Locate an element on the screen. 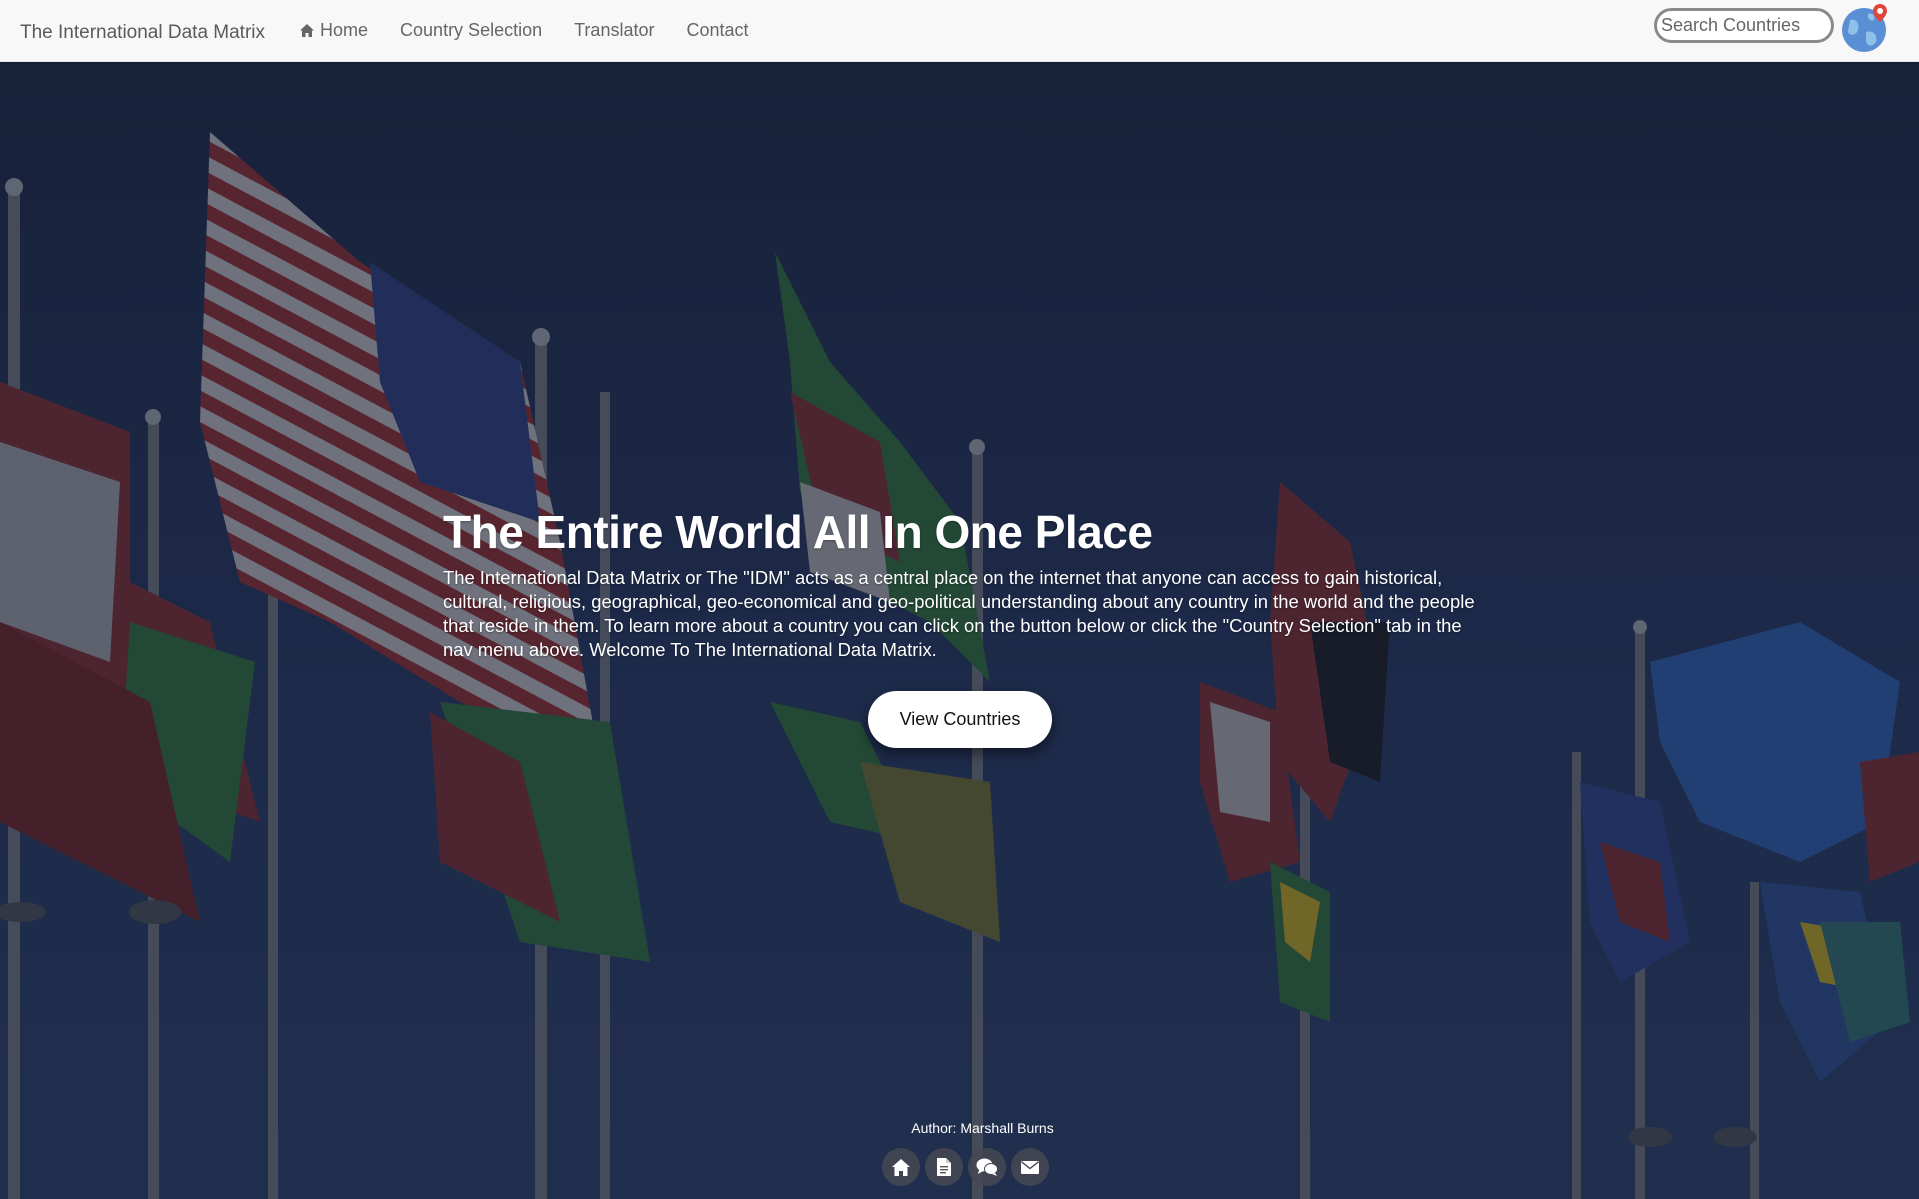 This screenshot has height=1199, width=1919. search-wrapper is located at coordinates (1744, 25).